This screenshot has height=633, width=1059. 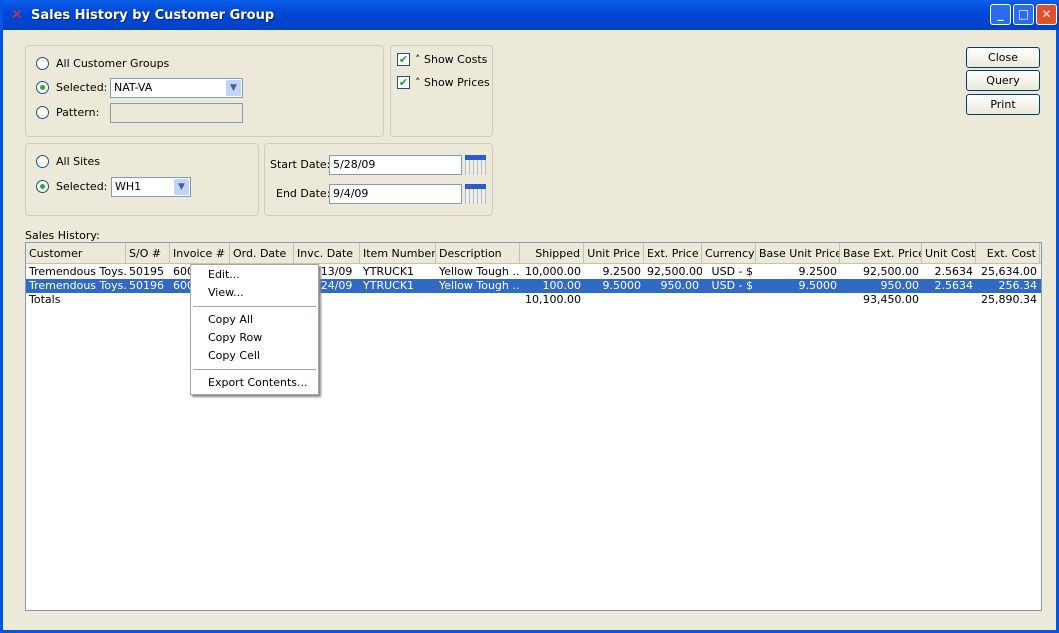 What do you see at coordinates (403, 59) in the screenshot?
I see `show-costs-checkbox: ✔` at bounding box center [403, 59].